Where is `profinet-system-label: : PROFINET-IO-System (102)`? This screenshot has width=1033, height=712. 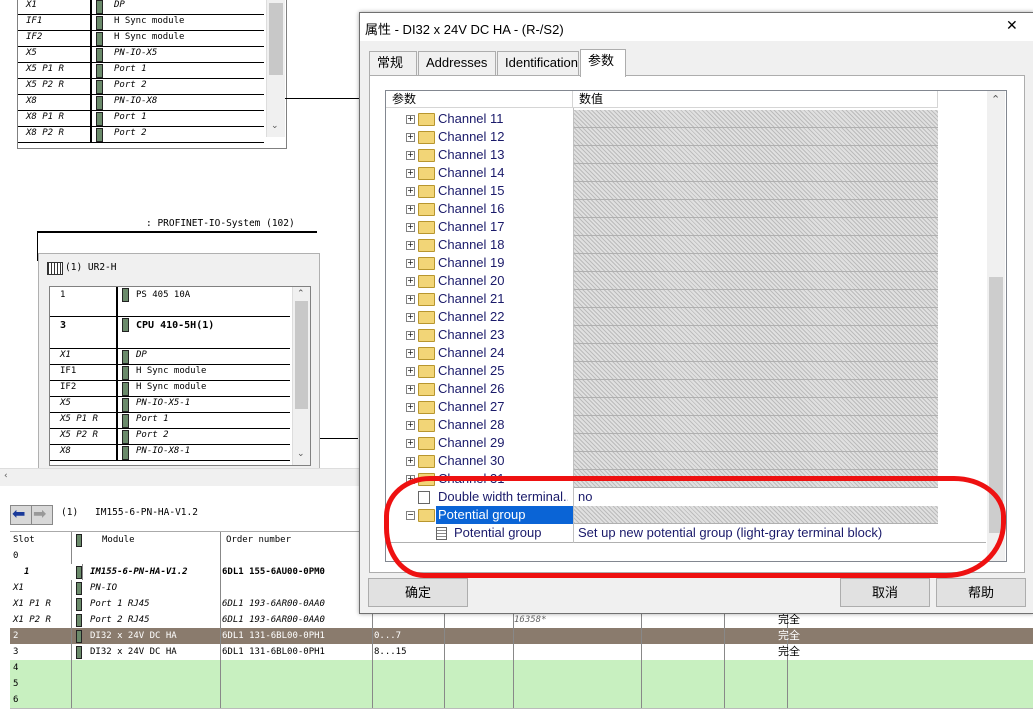 profinet-system-label: : PROFINET-IO-System (102) is located at coordinates (220, 223).